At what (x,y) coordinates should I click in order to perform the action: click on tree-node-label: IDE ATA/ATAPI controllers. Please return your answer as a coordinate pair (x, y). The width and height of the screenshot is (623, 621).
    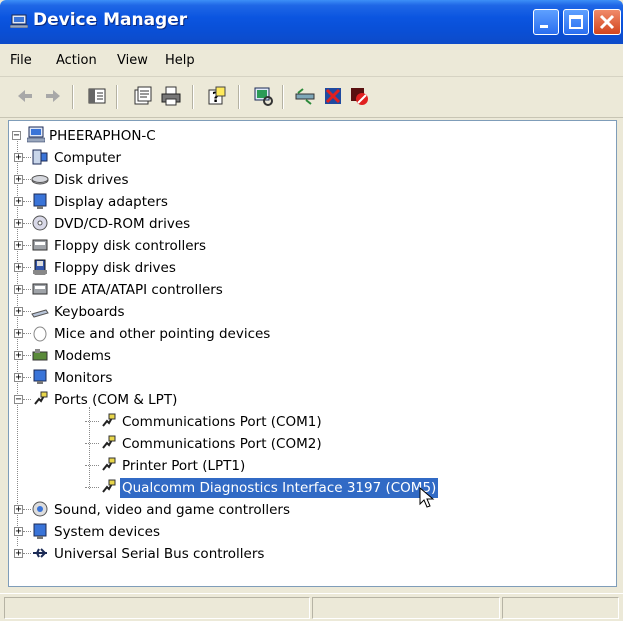
    Looking at the image, I should click on (138, 290).